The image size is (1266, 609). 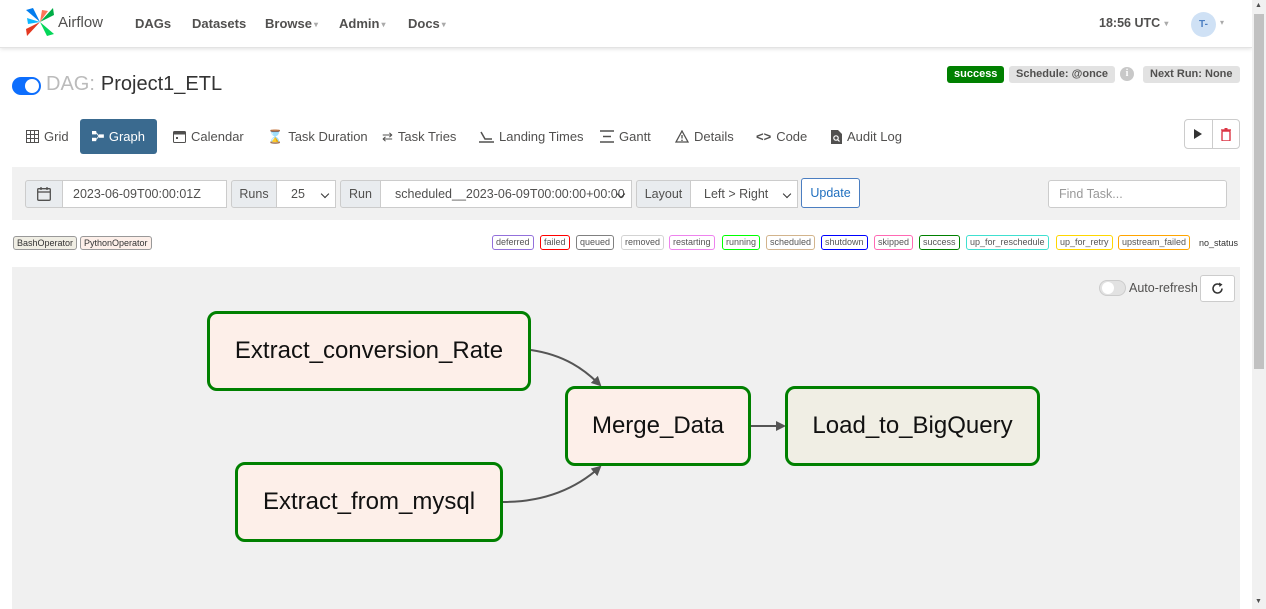 I want to click on landing-icon, so click(x=486, y=137).